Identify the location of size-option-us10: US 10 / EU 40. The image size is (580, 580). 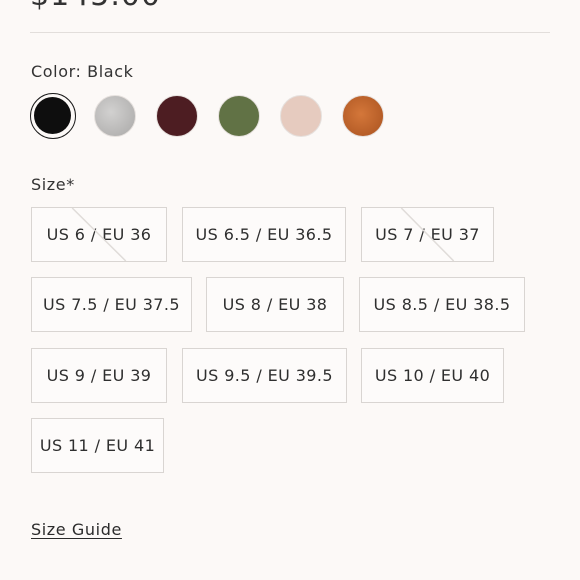
(432, 375).